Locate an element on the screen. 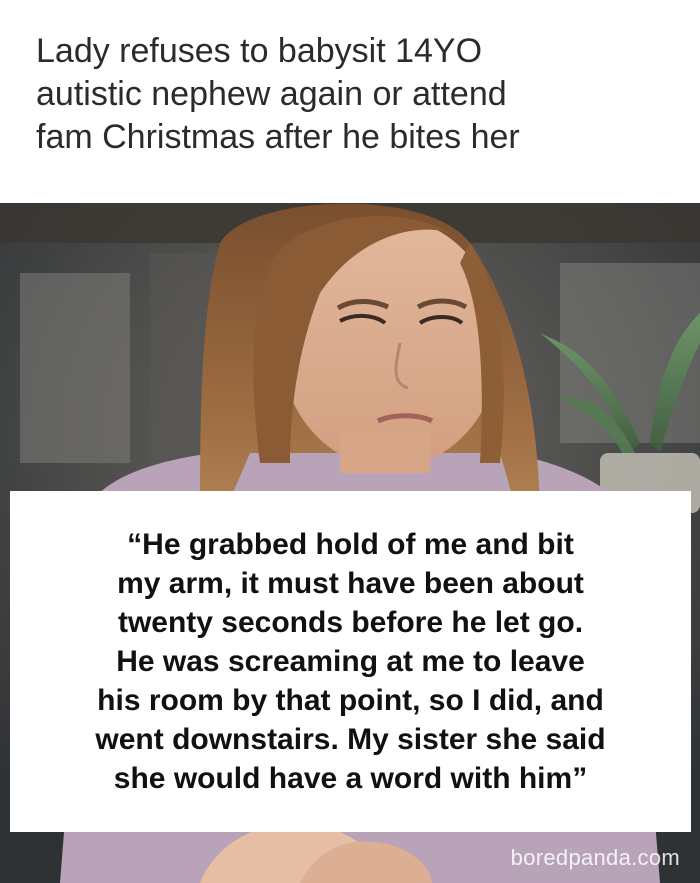  watermark: boredpanda.com is located at coordinates (595, 857).